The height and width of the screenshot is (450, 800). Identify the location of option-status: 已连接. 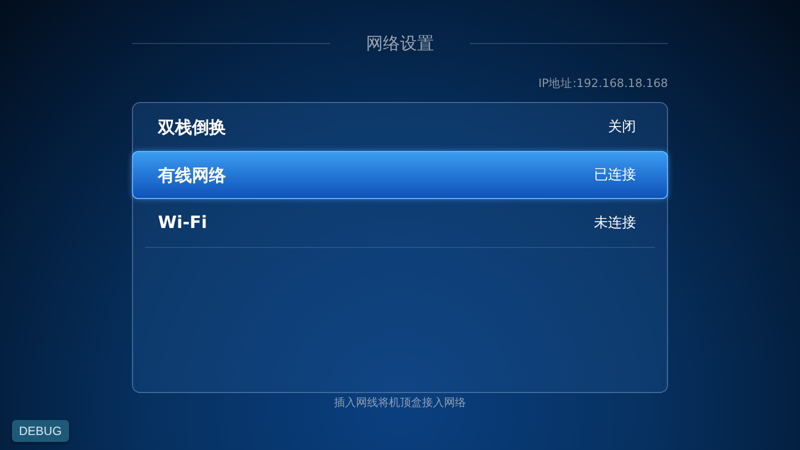
(615, 175).